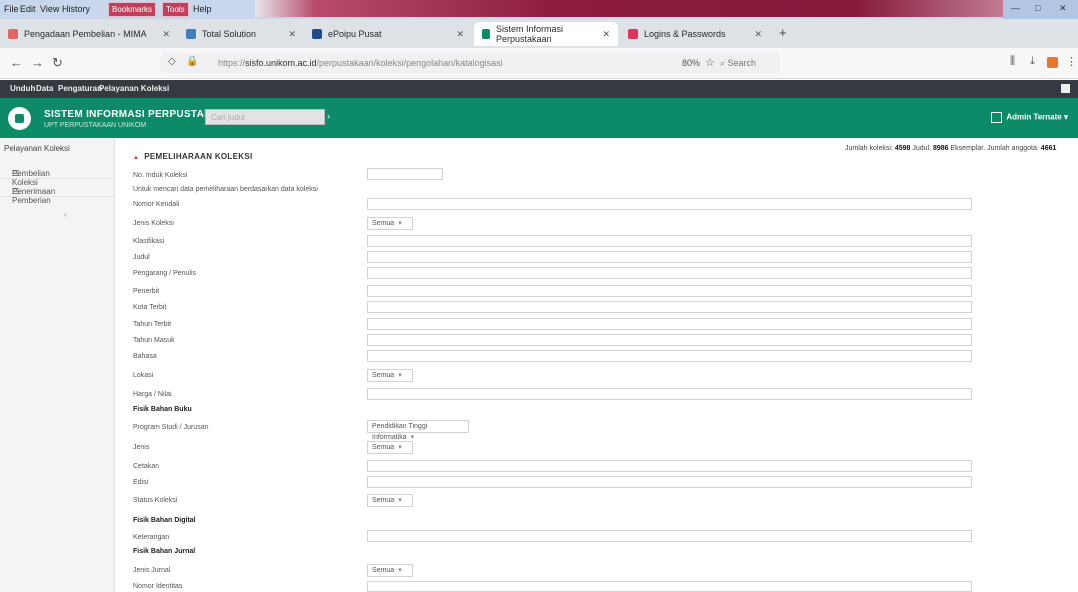  I want to click on kota-terbit-input, so click(669, 307).